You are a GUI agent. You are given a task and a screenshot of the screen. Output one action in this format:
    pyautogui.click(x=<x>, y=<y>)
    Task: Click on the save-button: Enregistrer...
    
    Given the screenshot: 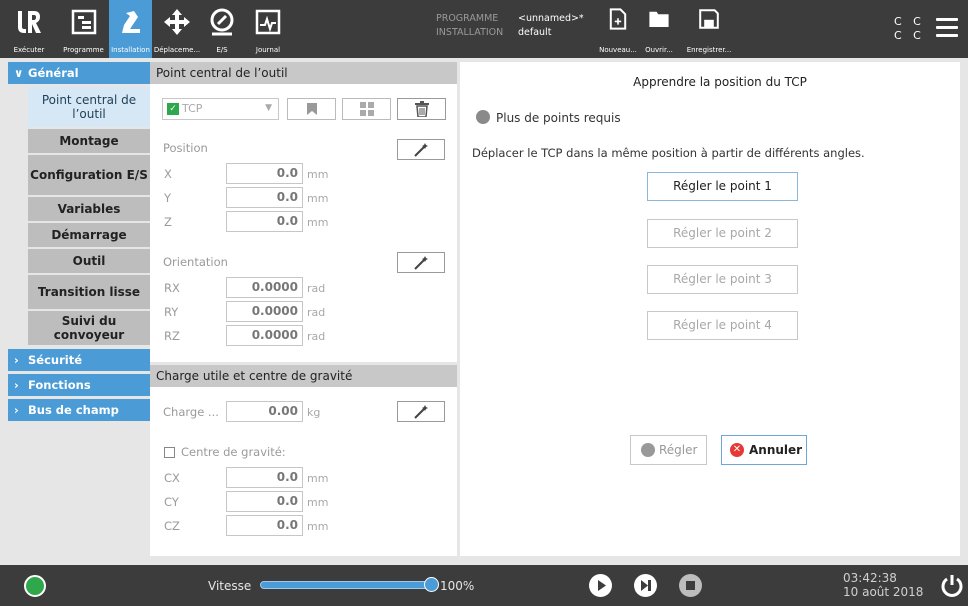 What is the action you would take?
    pyautogui.click(x=709, y=29)
    